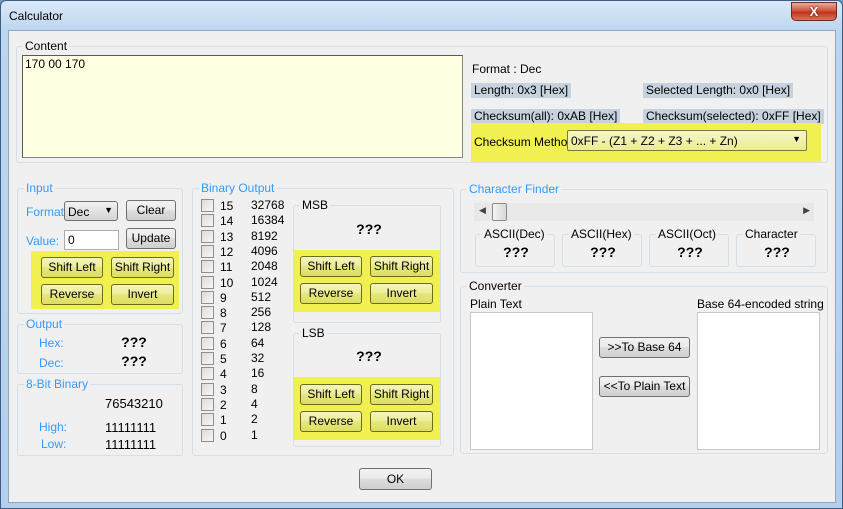 Image resolution: width=843 pixels, height=509 pixels. Describe the element at coordinates (531, 381) in the screenshot. I see `plain-text-input` at that location.